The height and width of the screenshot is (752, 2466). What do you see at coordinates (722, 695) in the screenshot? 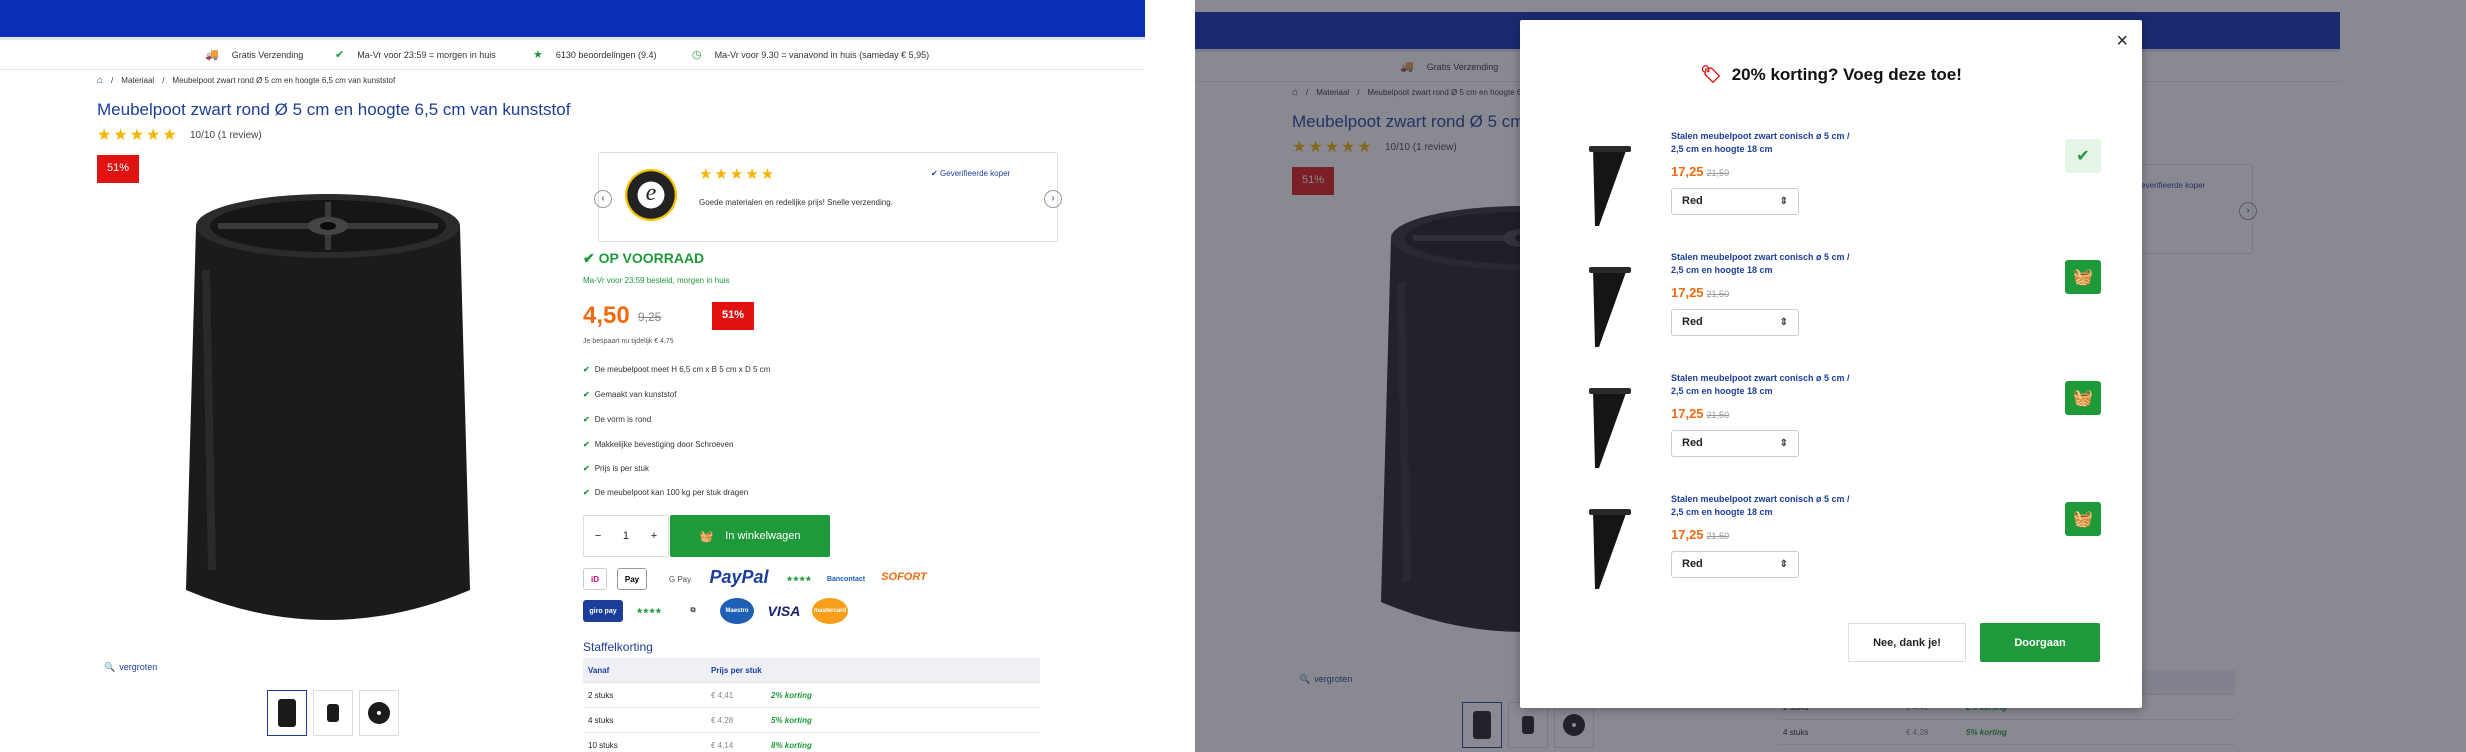
I see `cell-price: € 4,41` at bounding box center [722, 695].